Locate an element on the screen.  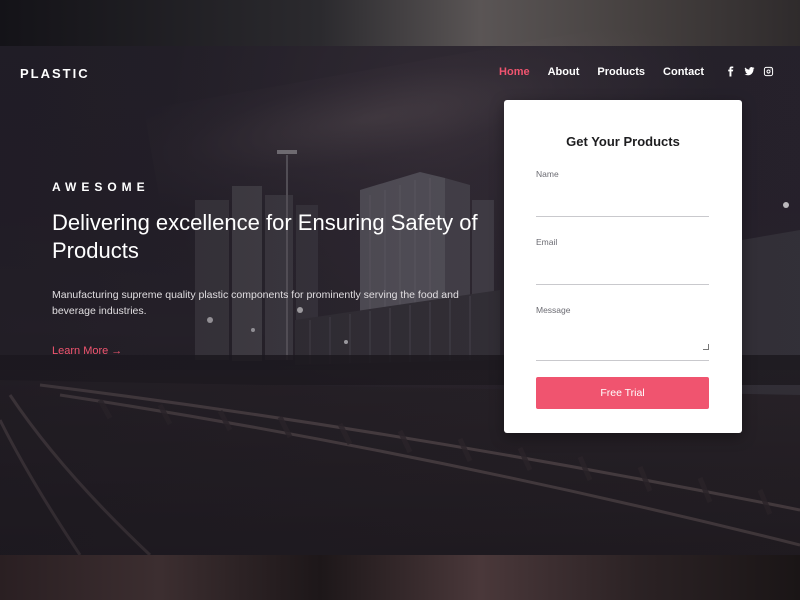
main-nav: Home About Products Contact is located at coordinates (601, 72).